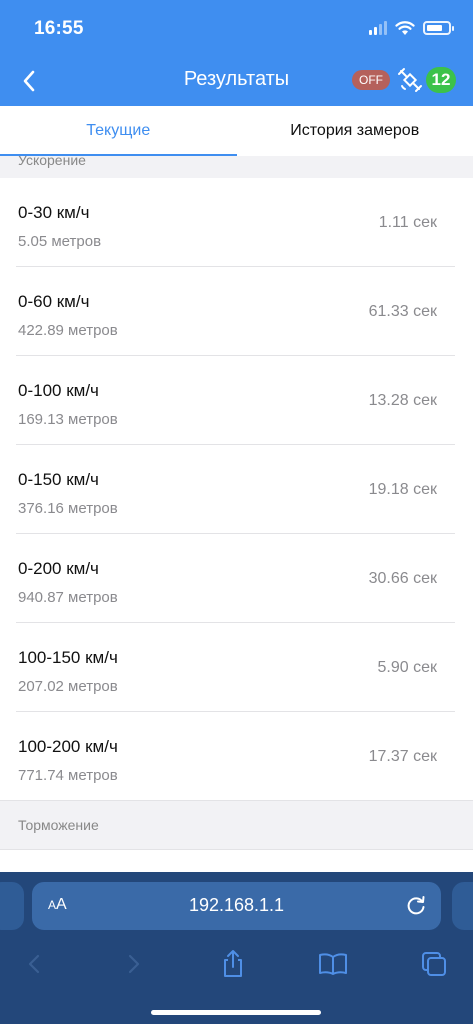 This screenshot has width=473, height=1024. I want to click on browser-toolbar: AA 192.168.1.1, so click(236, 948).